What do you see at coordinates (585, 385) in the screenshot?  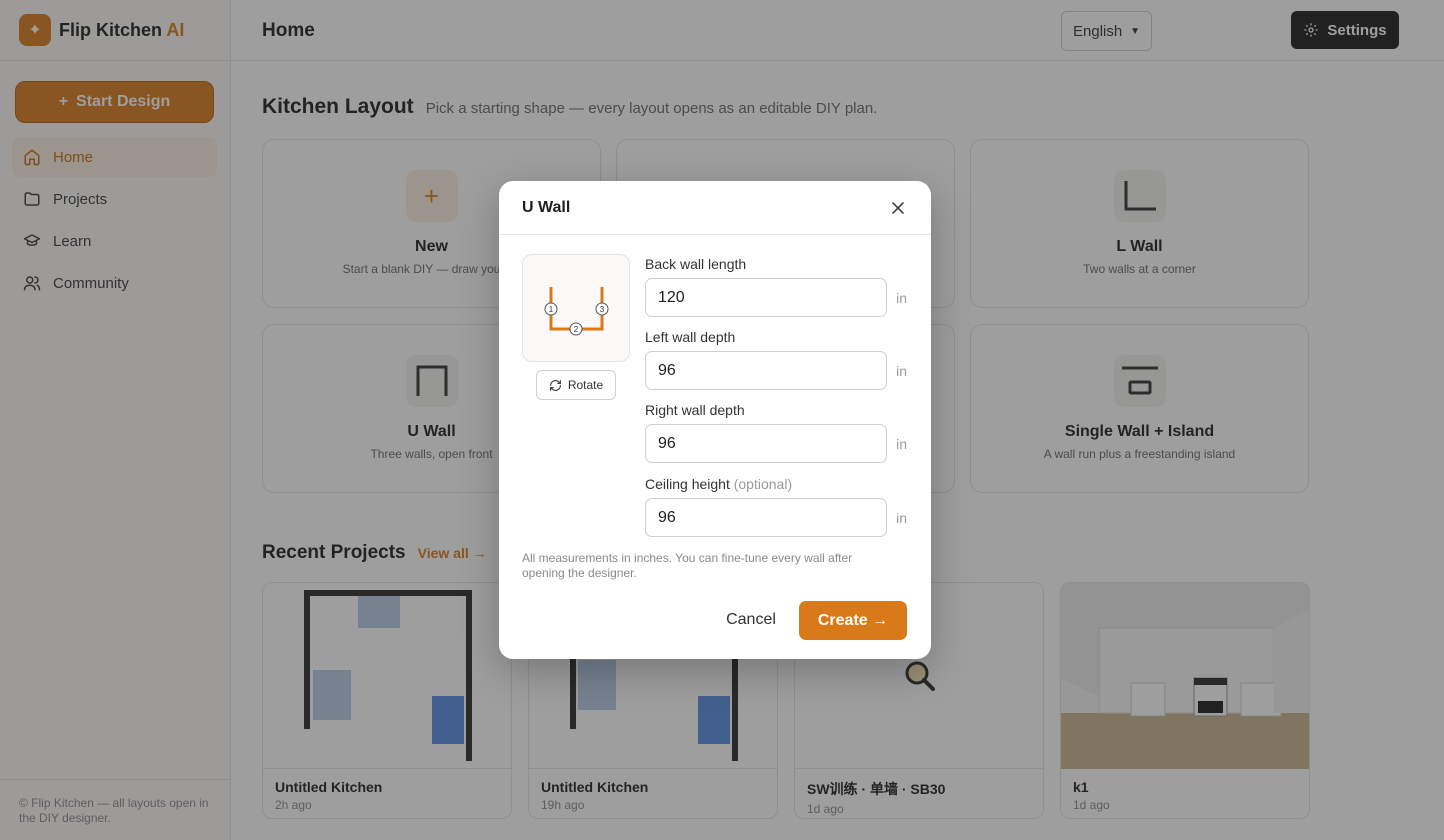 I see `rotate-label: Rotate` at bounding box center [585, 385].